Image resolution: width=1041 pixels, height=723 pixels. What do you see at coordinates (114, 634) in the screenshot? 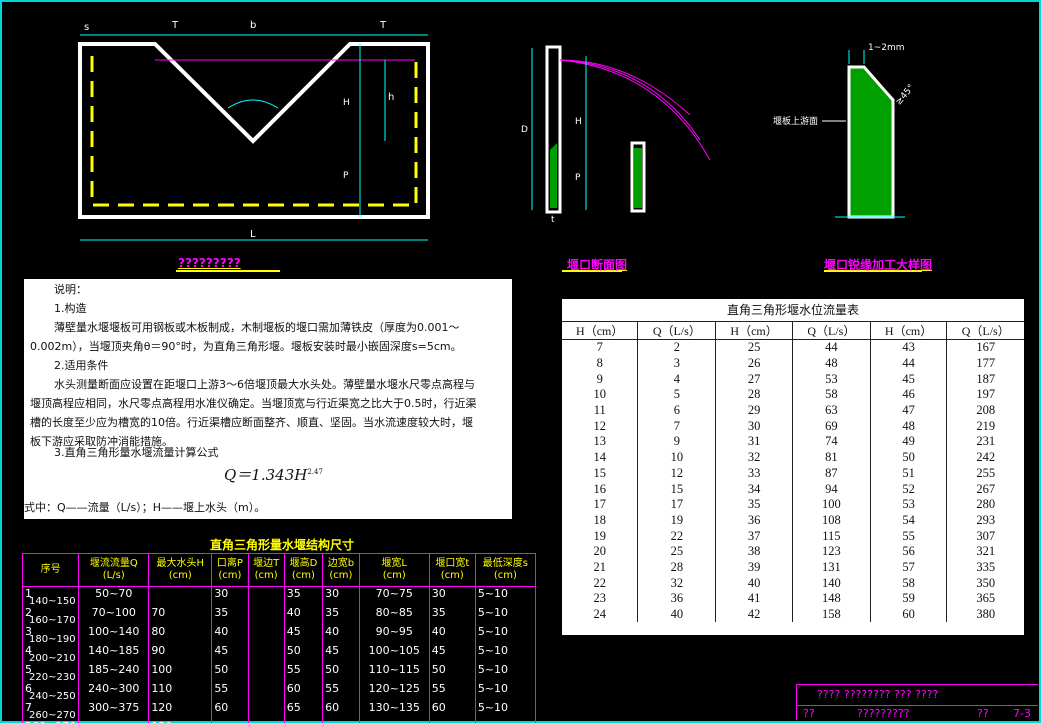
I see `struct-cell: 100~140` at bounding box center [114, 634].